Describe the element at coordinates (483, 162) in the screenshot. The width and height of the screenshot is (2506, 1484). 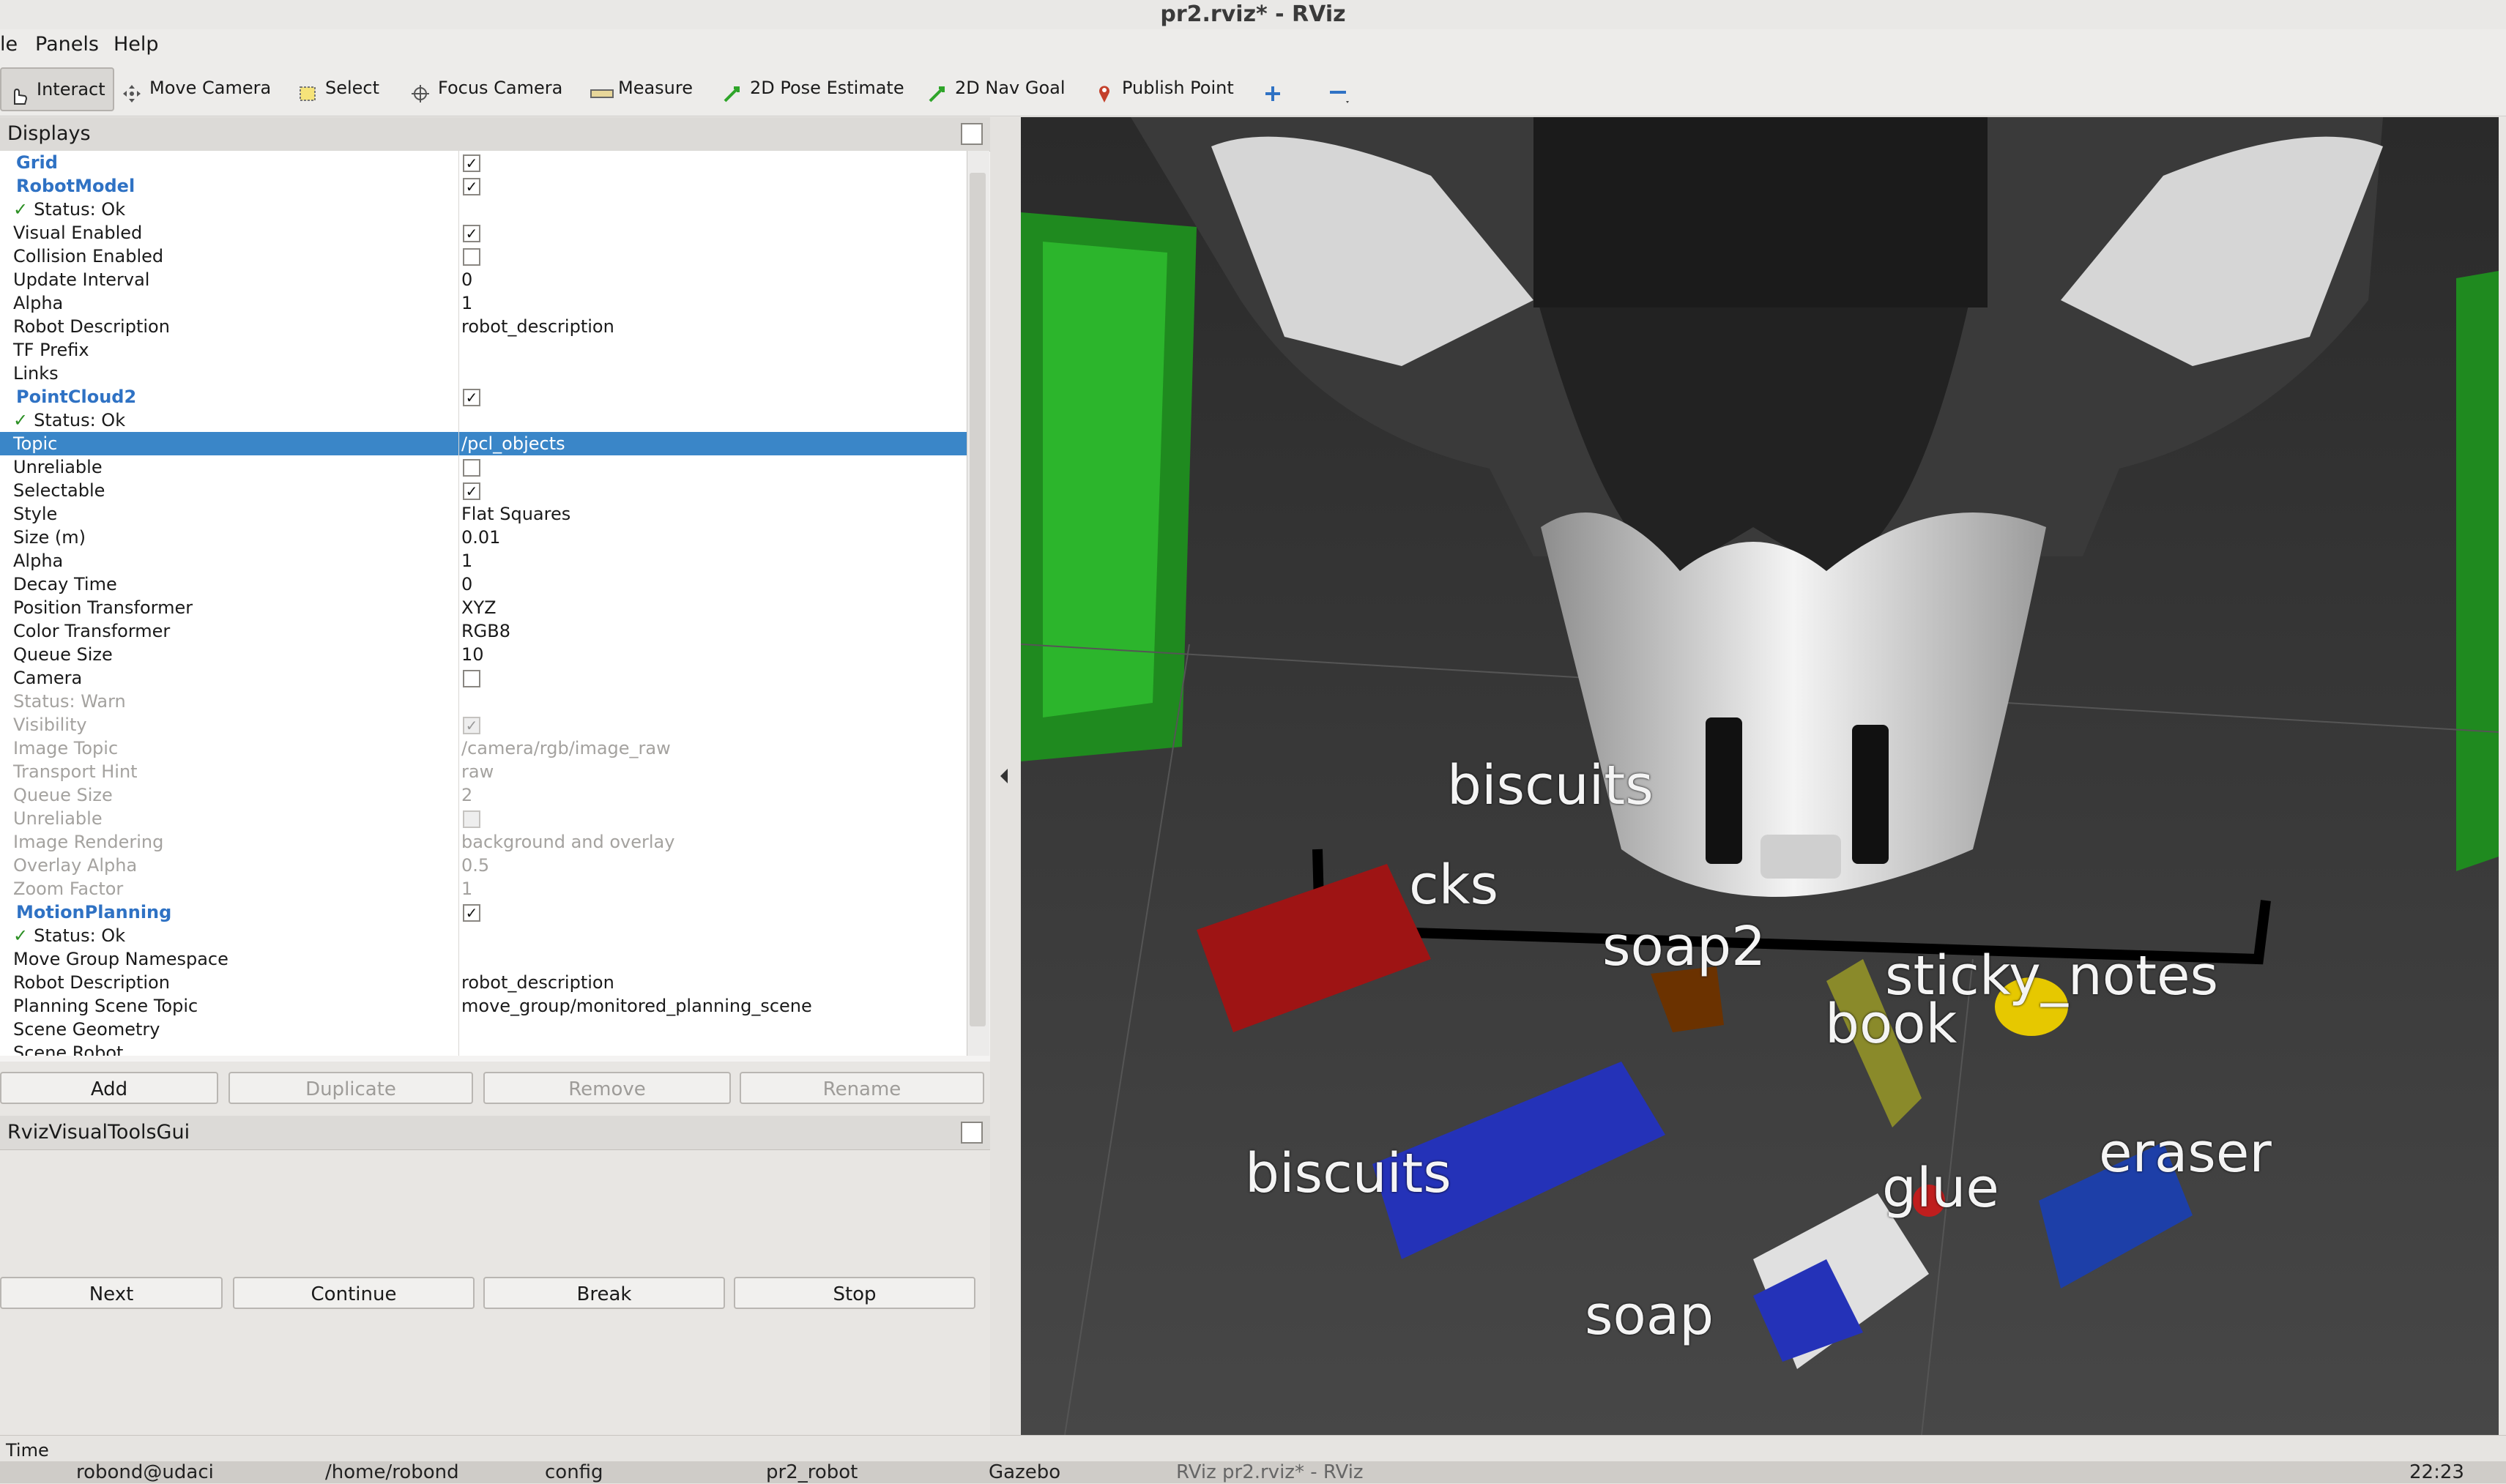
I see `display-group-row: Grid ✓` at that location.